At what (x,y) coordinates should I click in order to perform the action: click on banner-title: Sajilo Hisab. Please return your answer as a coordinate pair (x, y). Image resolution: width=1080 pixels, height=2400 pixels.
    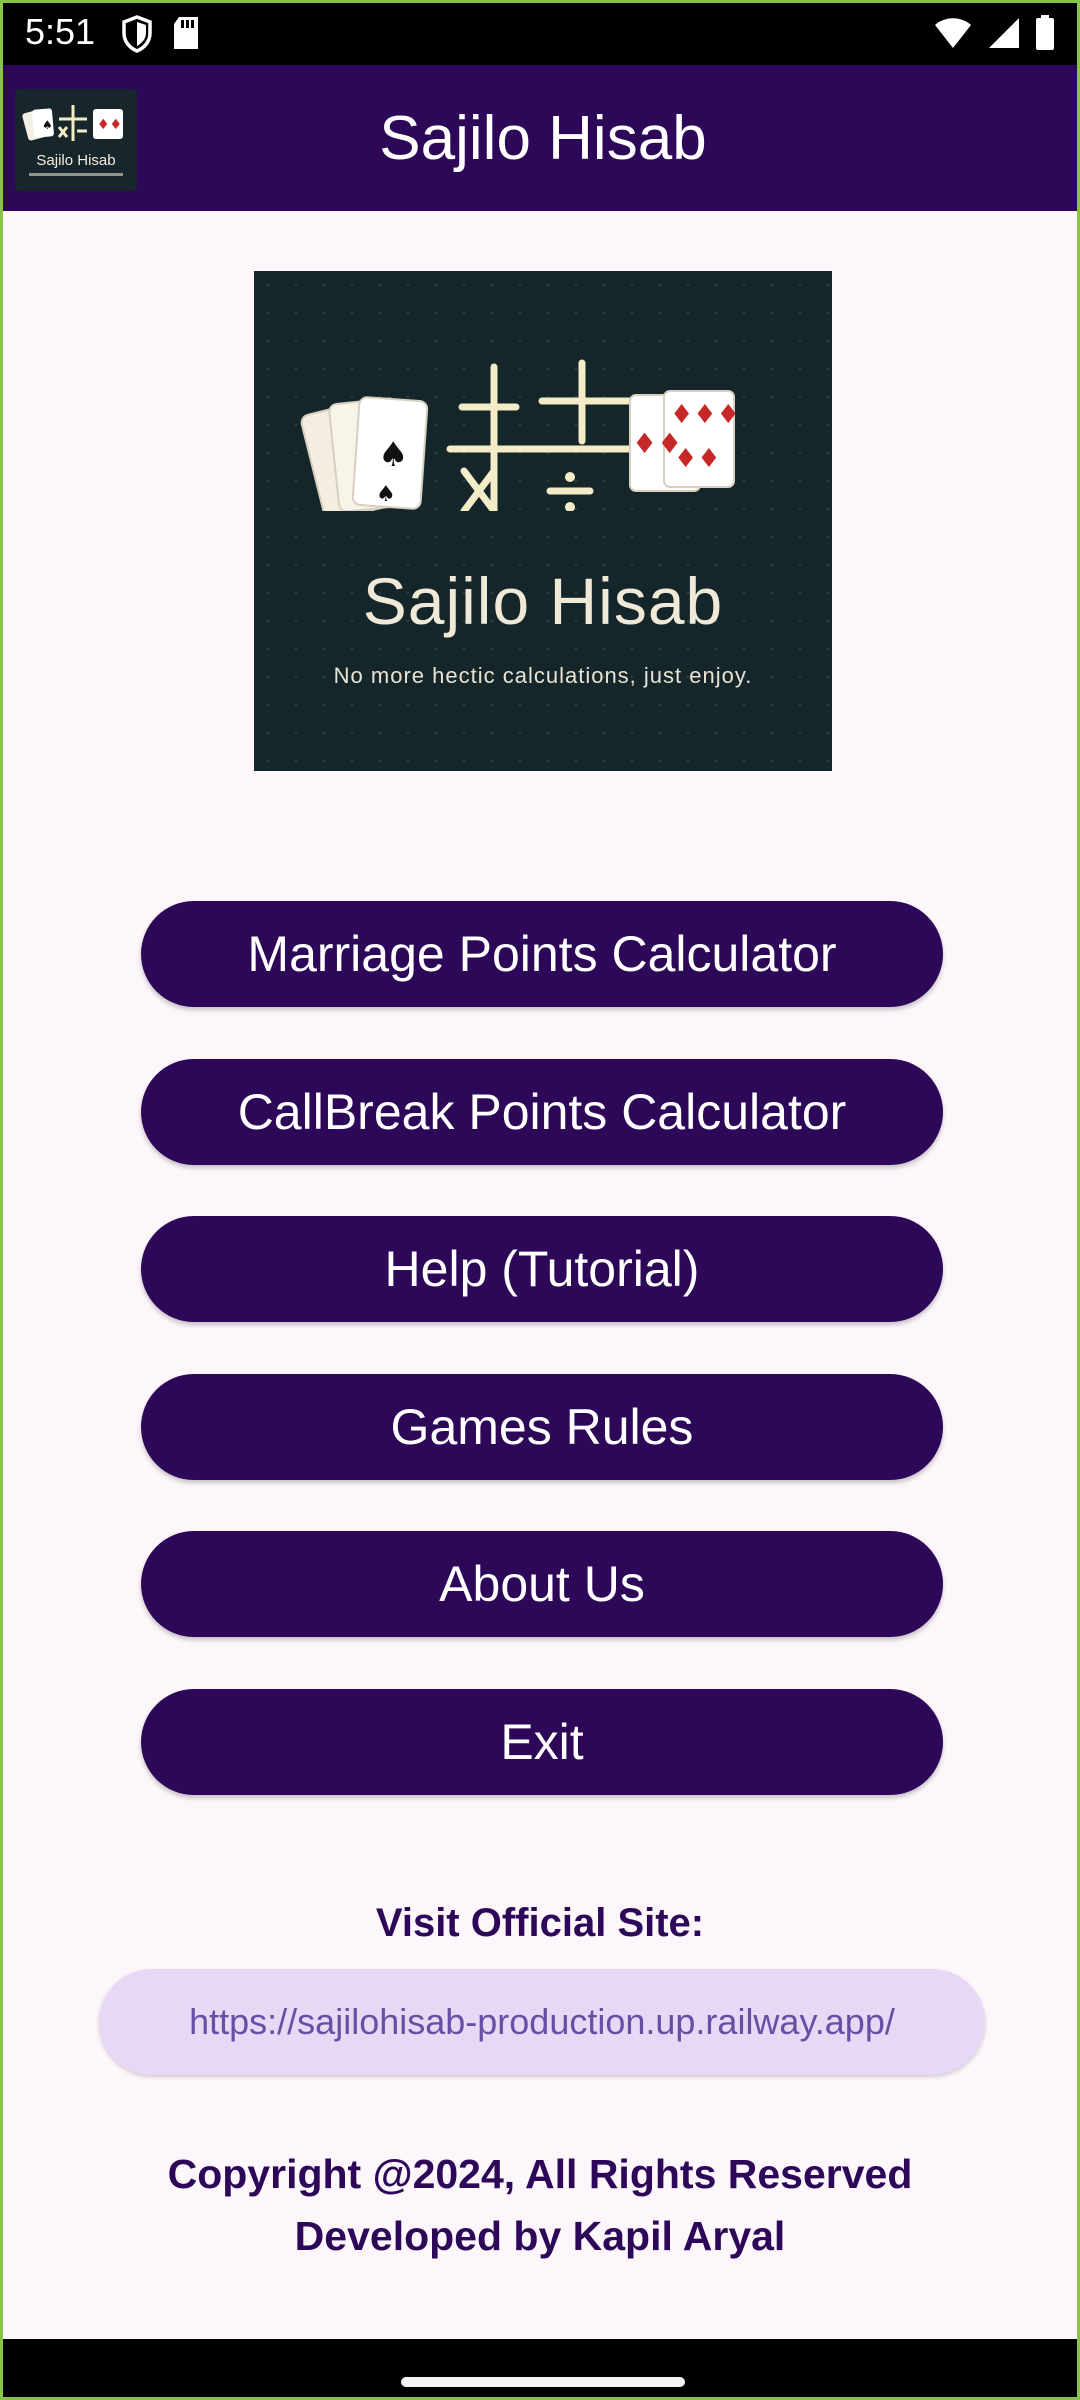
    Looking at the image, I should click on (543, 601).